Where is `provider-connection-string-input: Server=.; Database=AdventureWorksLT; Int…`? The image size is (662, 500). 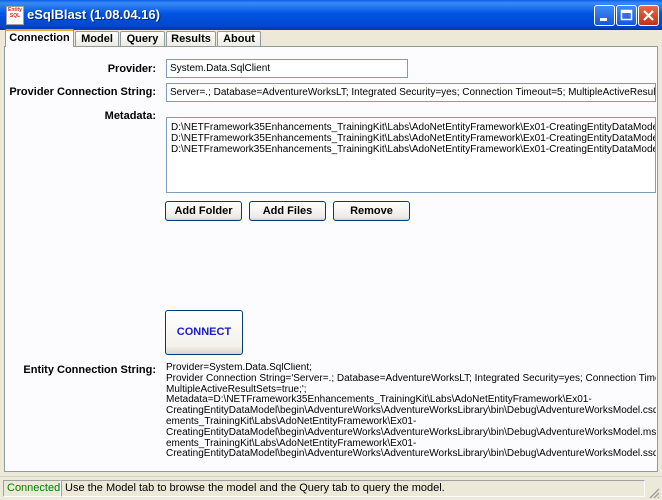
provider-connection-string-input: Server=.; Database=AdventureWorksLT; Int… is located at coordinates (411, 92).